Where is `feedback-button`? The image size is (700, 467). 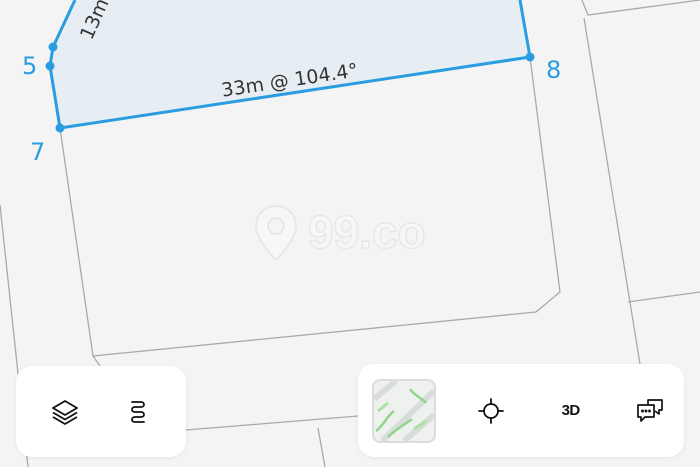
feedback-button is located at coordinates (650, 411).